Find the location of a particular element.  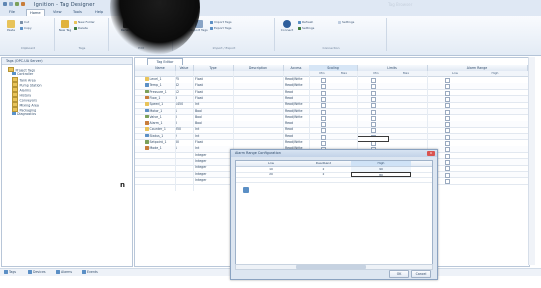

scroll-thumb is located at coordinates (331, 267).